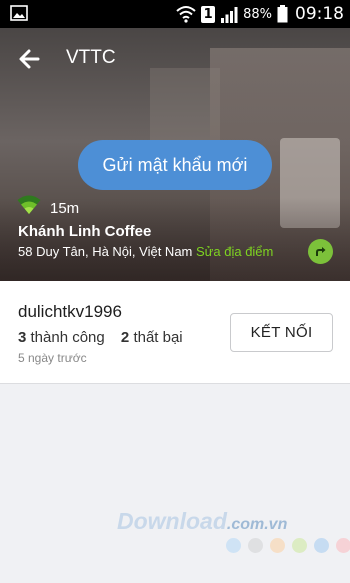  Describe the element at coordinates (29, 204) in the screenshot. I see `wifi-signal-icon` at that location.